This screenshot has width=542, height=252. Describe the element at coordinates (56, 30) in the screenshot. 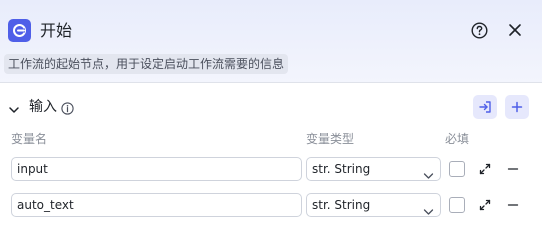

I see `node-title: 开始` at that location.